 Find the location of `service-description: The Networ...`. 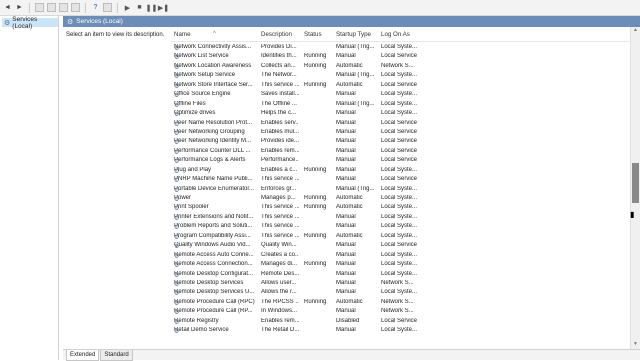

service-description: The Networ... is located at coordinates (279, 75).